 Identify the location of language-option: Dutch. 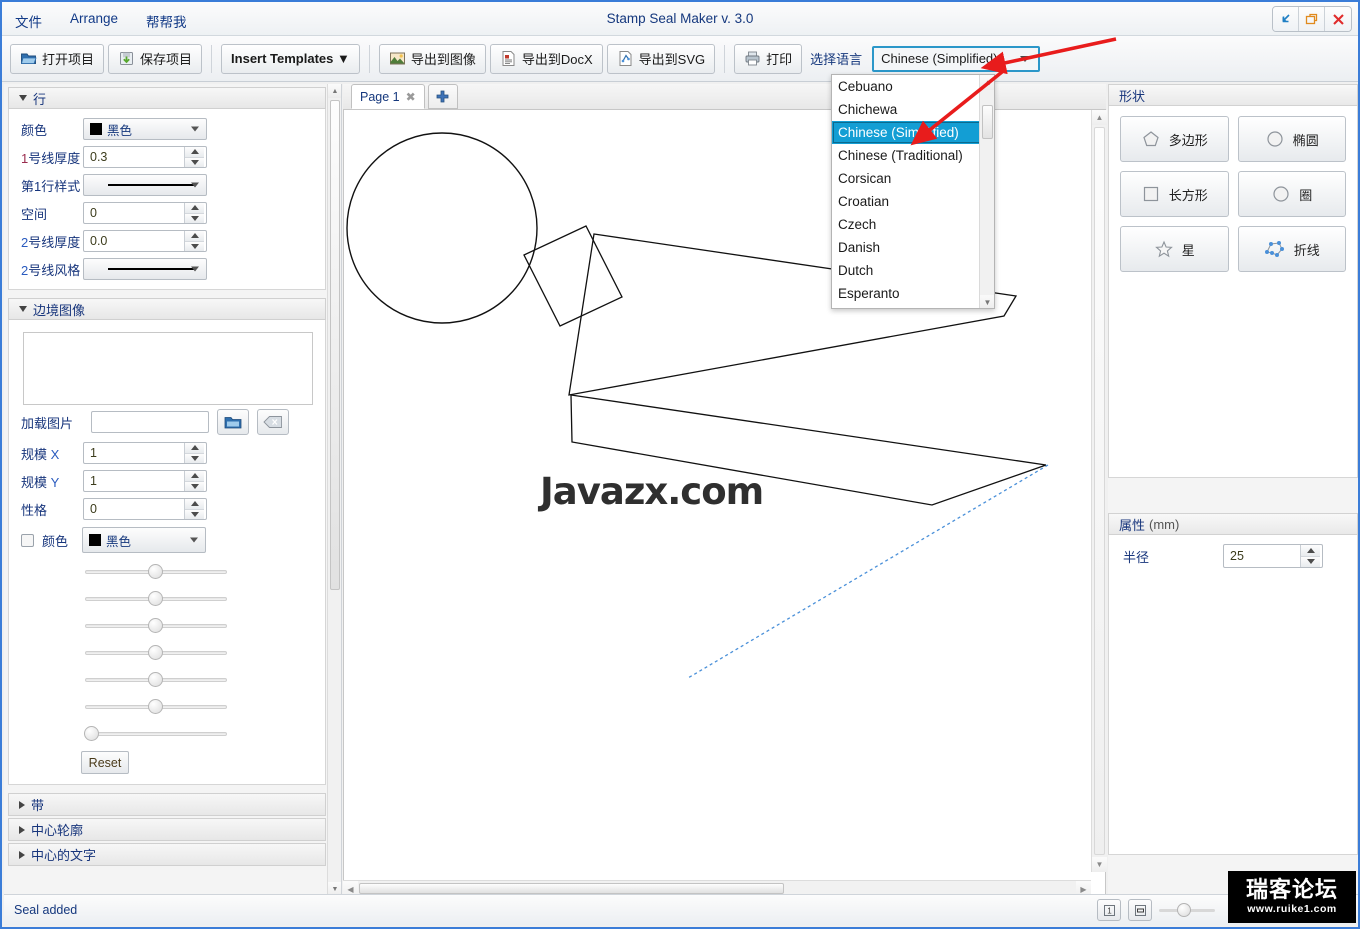
(906, 270).